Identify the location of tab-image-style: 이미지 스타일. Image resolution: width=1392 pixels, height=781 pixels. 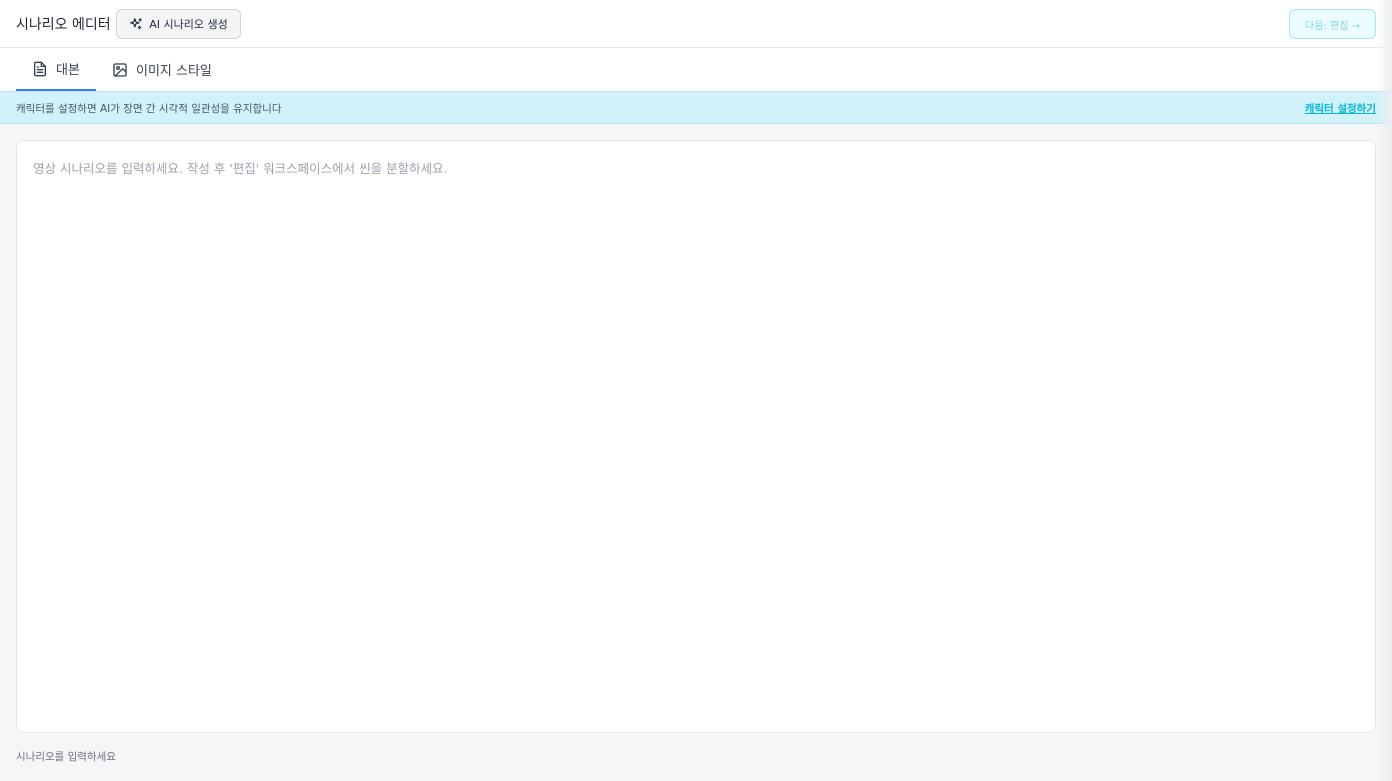
(162, 69).